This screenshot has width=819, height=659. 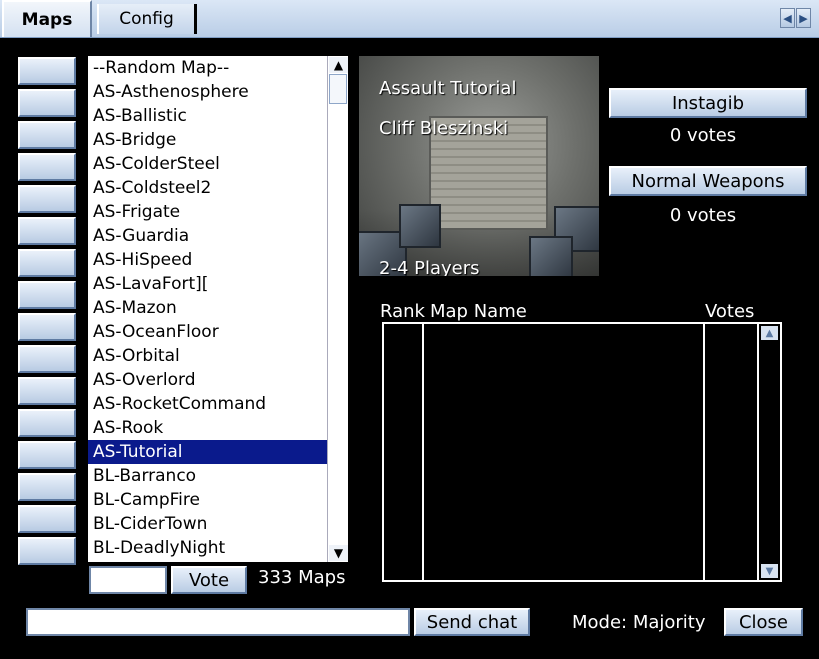 What do you see at coordinates (444, 128) in the screenshot?
I see `preview-author: Cliff Bleszinski` at bounding box center [444, 128].